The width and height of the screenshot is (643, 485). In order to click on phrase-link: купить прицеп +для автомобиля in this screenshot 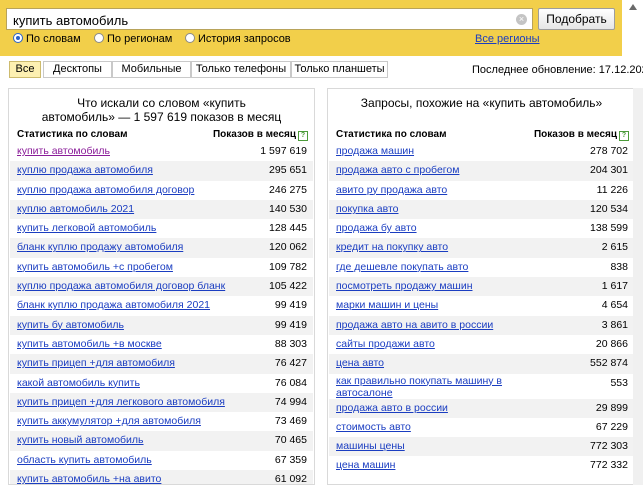, I will do `click(96, 363)`.